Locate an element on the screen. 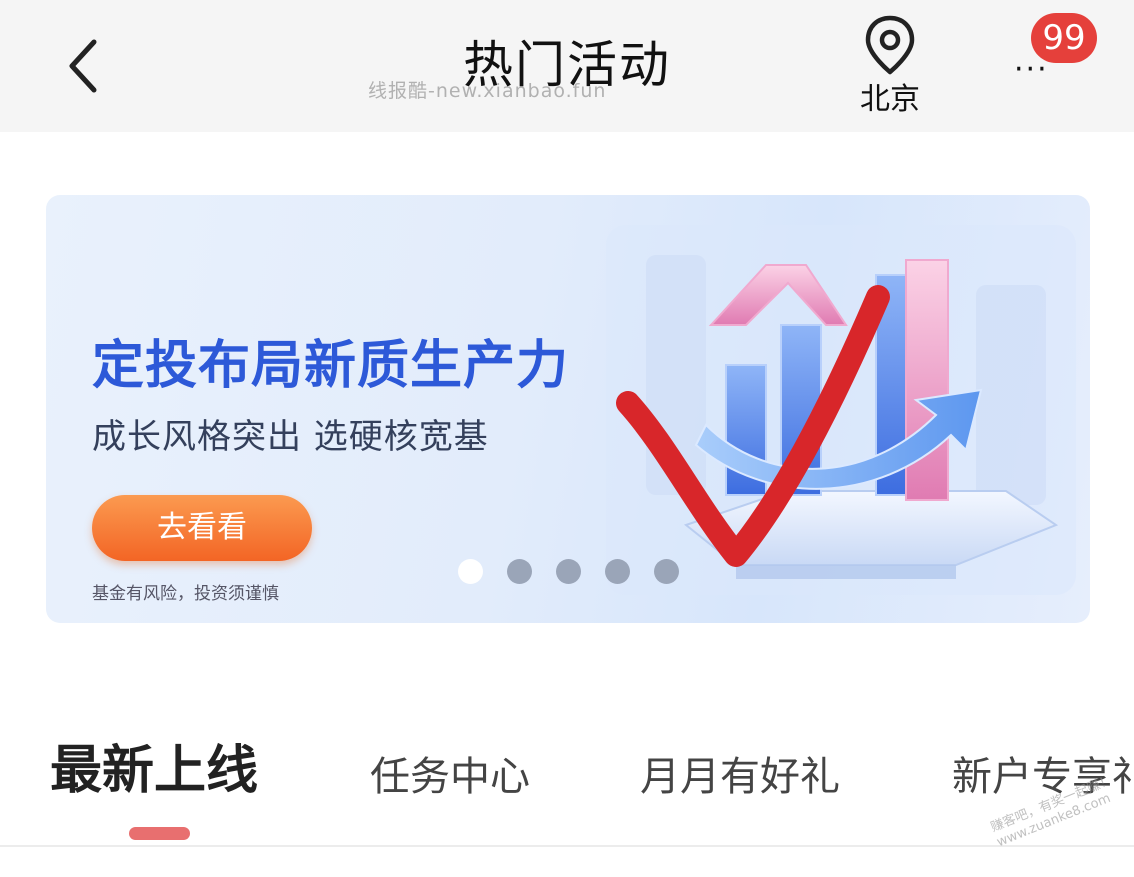  risk-disclaimer: 基金有风险，投资须谨慎 is located at coordinates (185, 594).